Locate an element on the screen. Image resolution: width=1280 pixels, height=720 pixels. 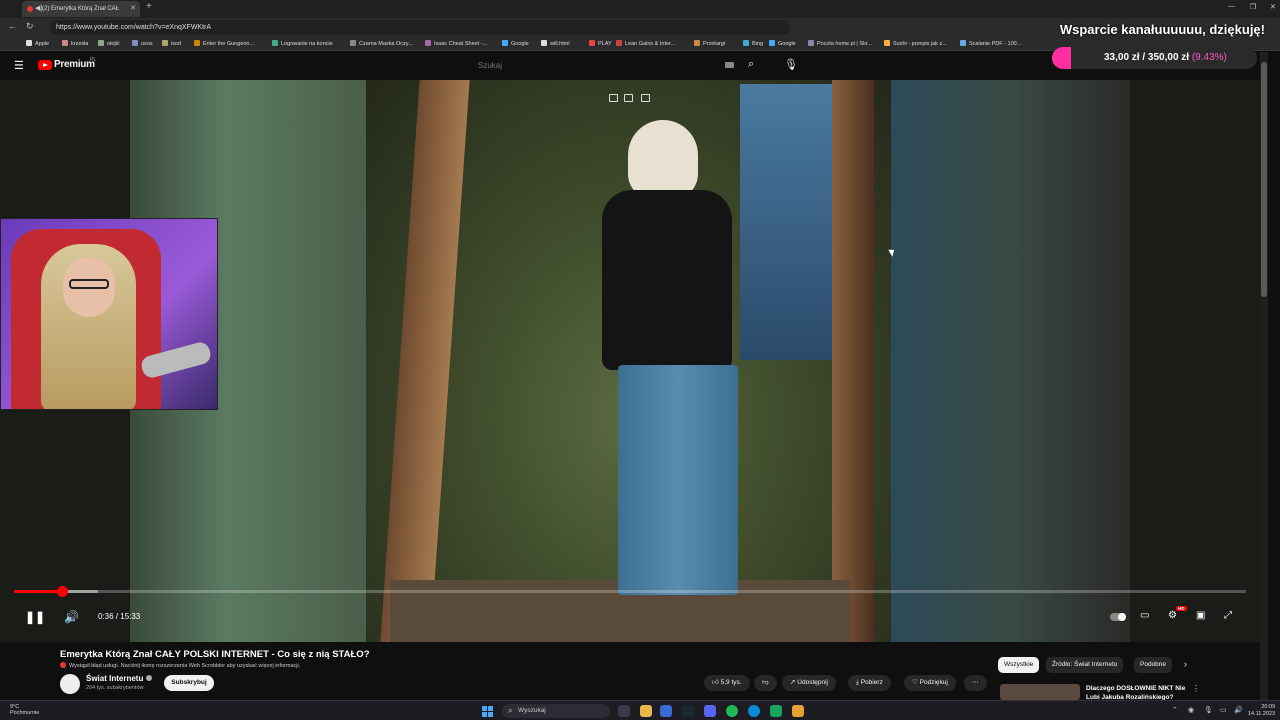
bookmark-item: olejki is located at coordinates (109, 43).